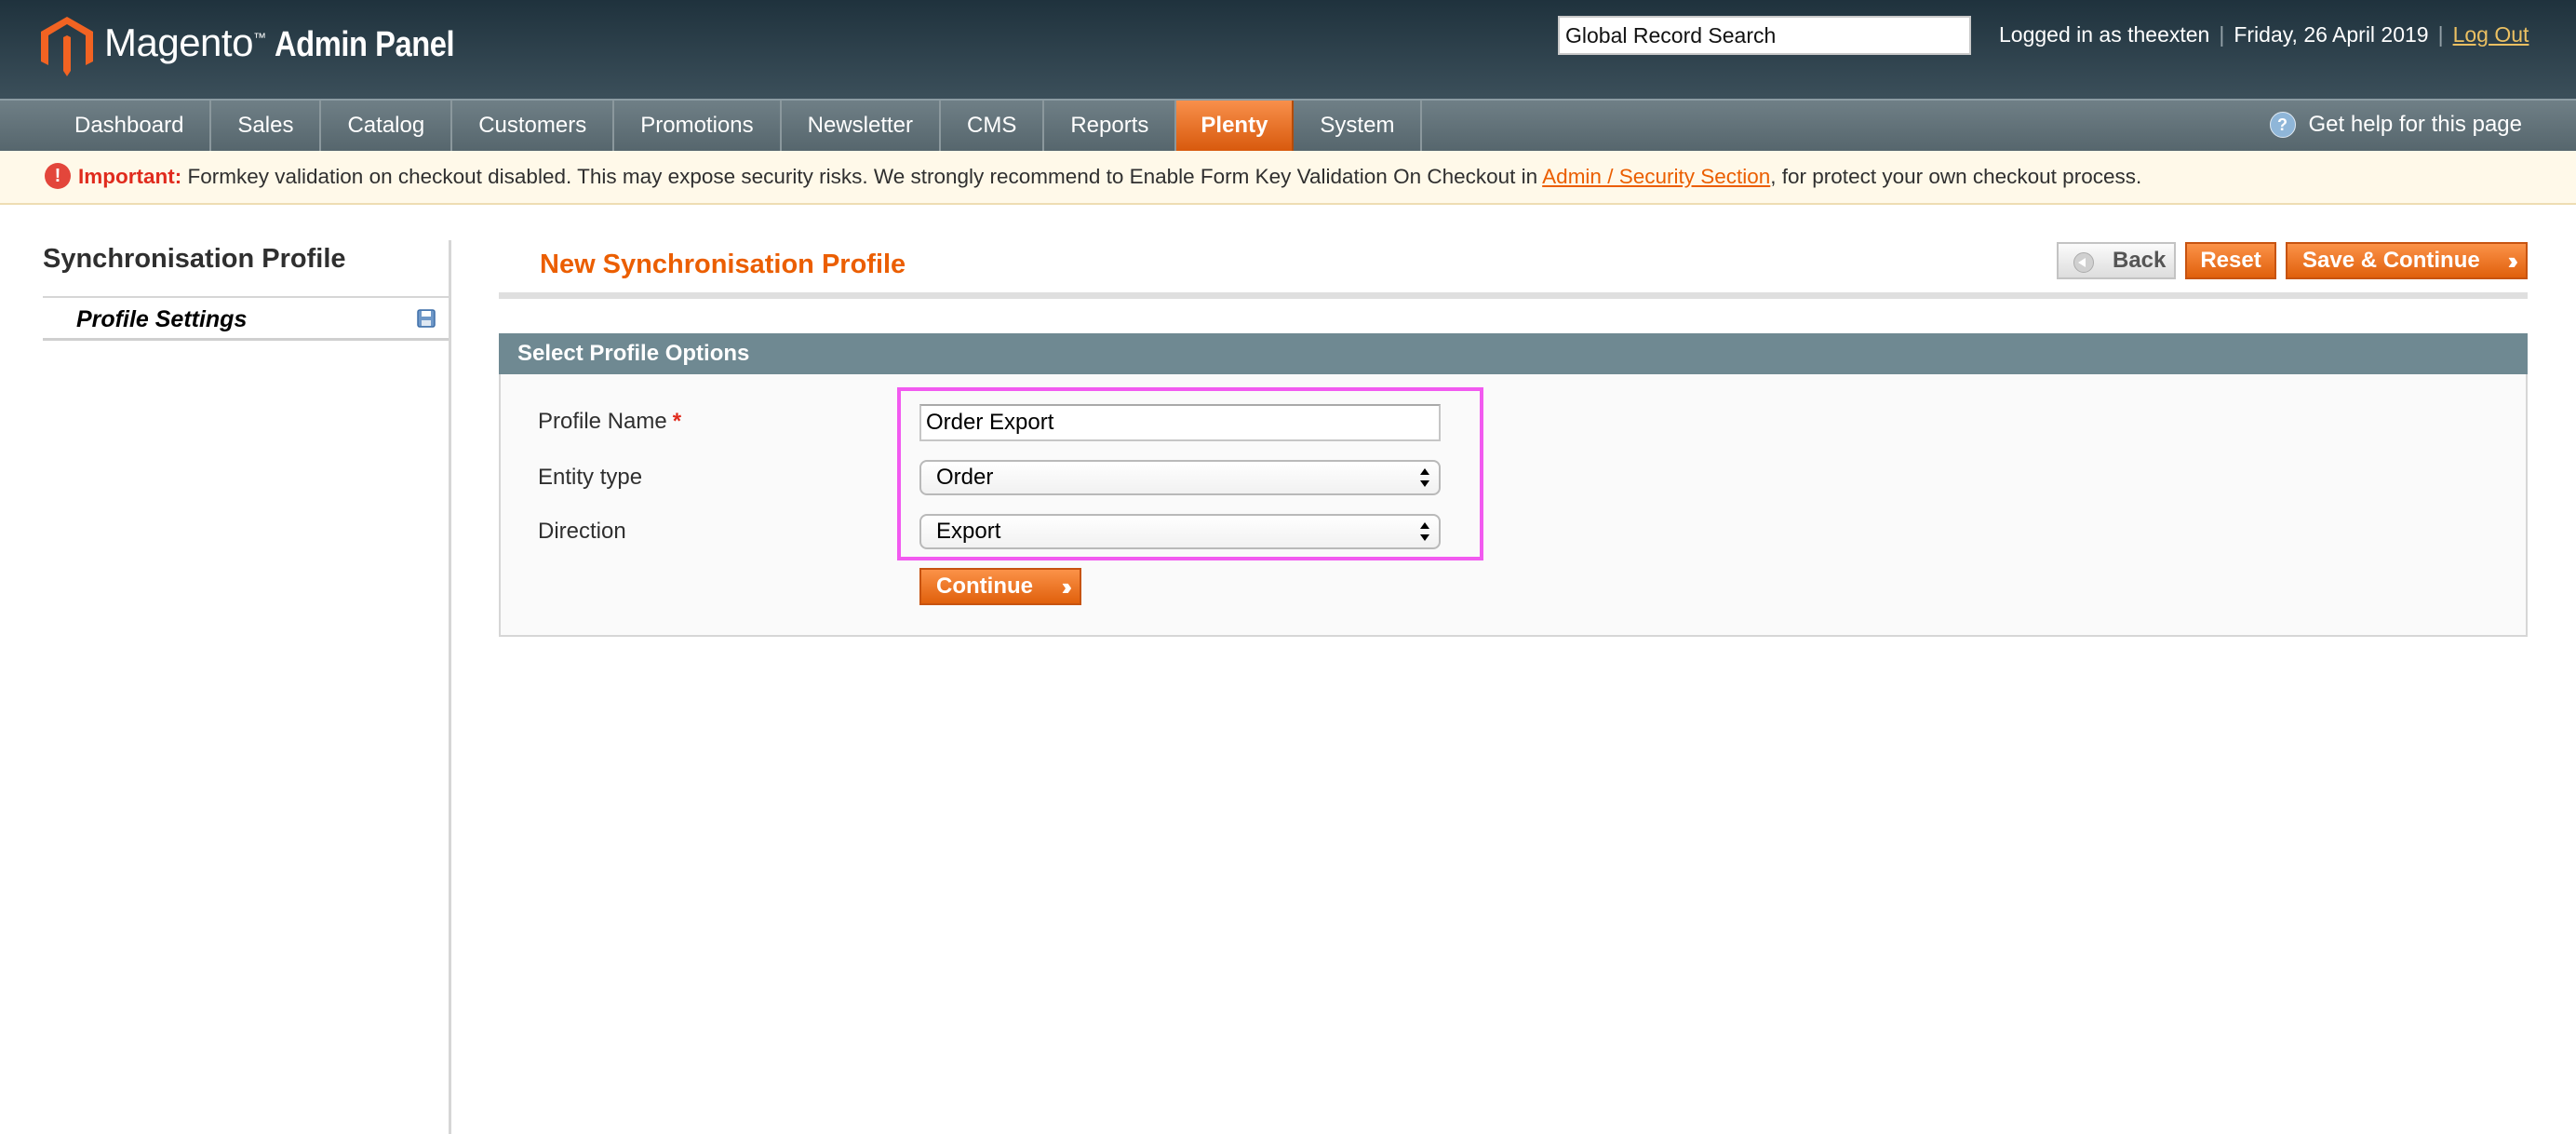 The width and height of the screenshot is (2576, 1134). Describe the element at coordinates (533, 126) in the screenshot. I see `nav-item-customers: Customers` at that location.